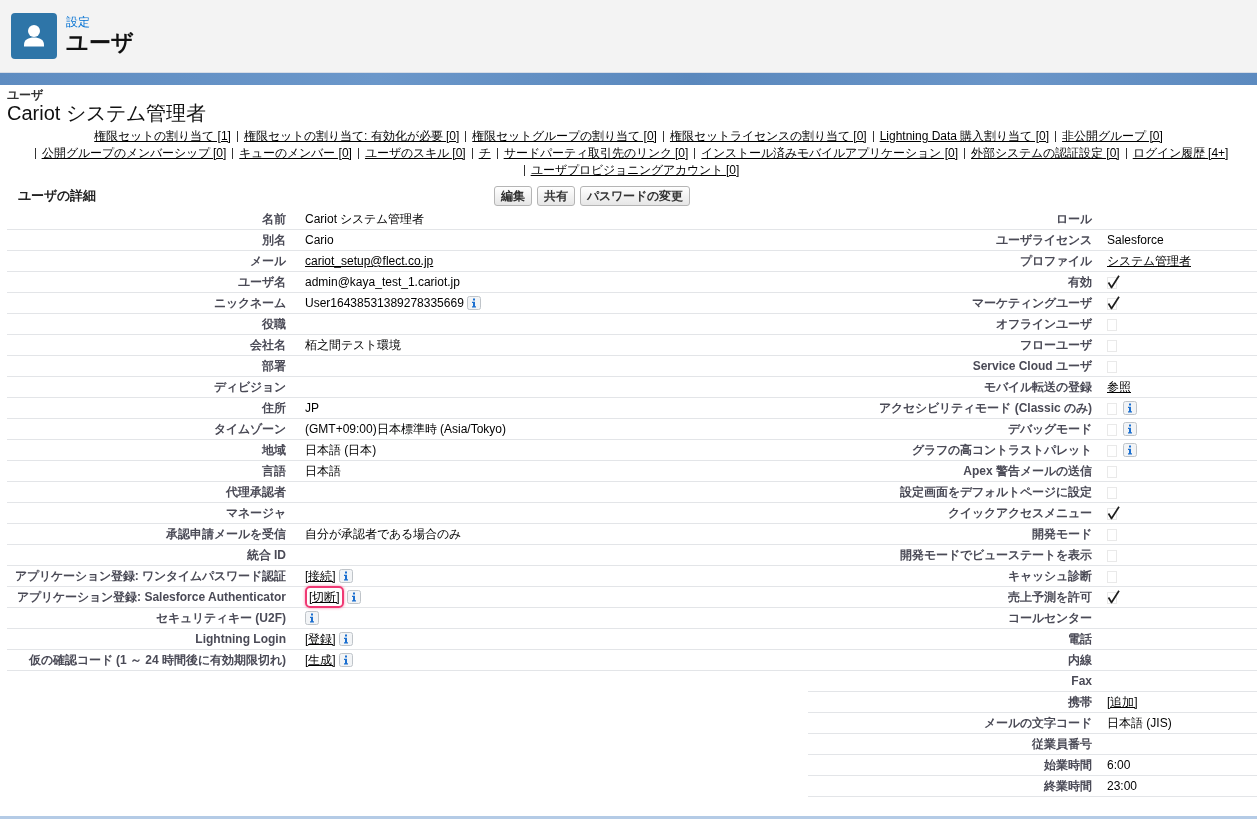 The image size is (1257, 819). I want to click on related-list-link: インストール済みモバイルアプリケーション [0], so click(830, 153).